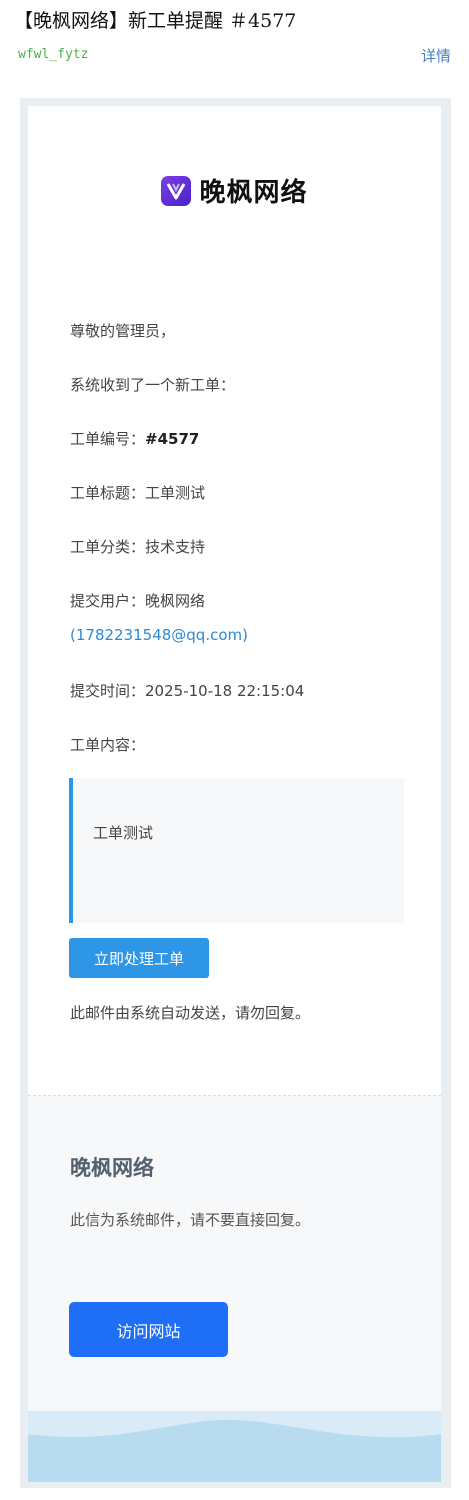 The height and width of the screenshot is (1500, 469). Describe the element at coordinates (236, 850) in the screenshot. I see `ticket-content-box: 工单测试` at that location.